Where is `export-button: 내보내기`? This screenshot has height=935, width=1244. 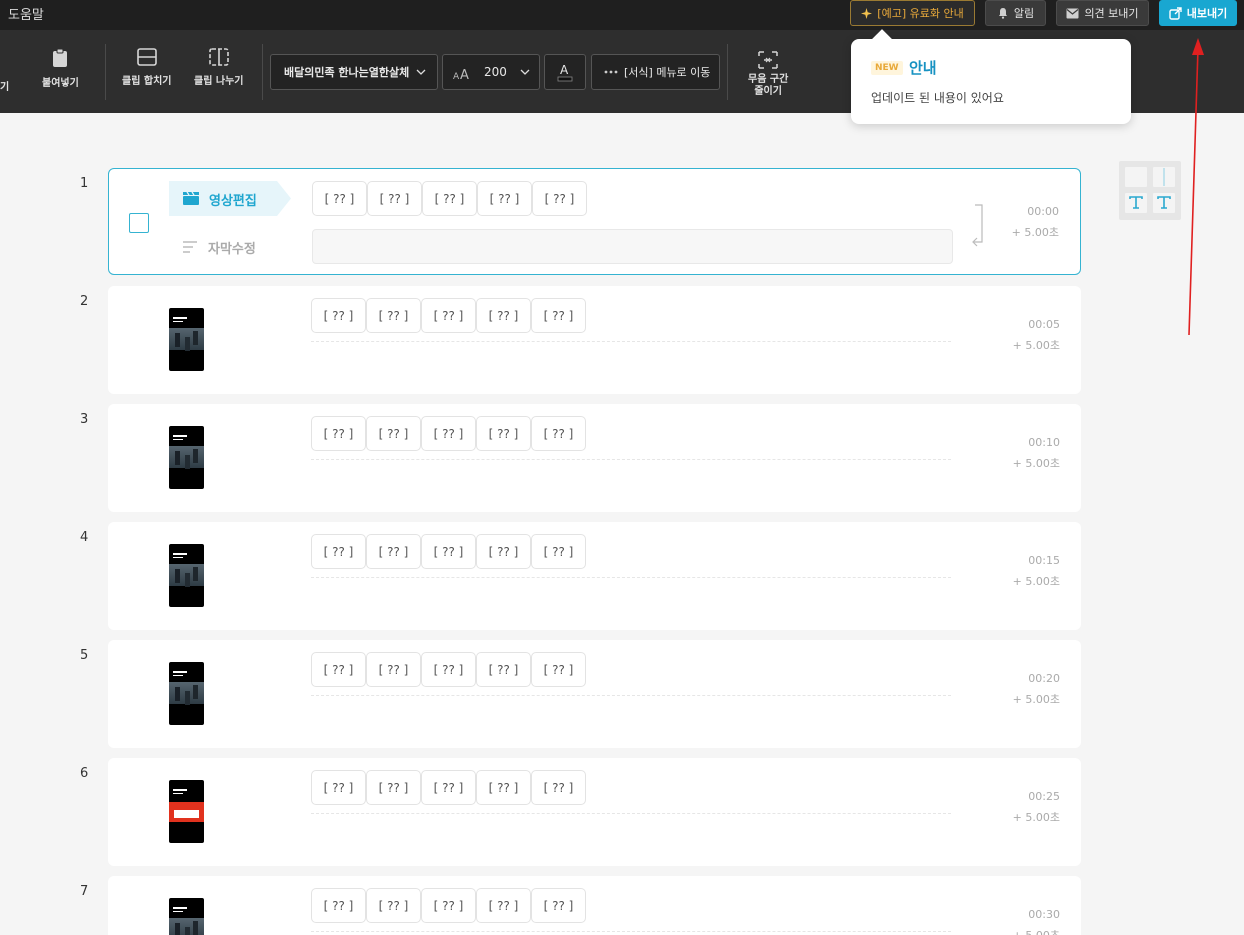
export-button: 내보내기 is located at coordinates (1198, 13).